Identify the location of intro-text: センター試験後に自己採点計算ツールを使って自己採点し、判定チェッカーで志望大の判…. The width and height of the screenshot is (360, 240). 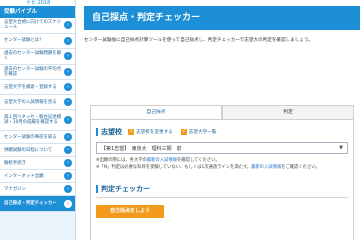
(198, 40).